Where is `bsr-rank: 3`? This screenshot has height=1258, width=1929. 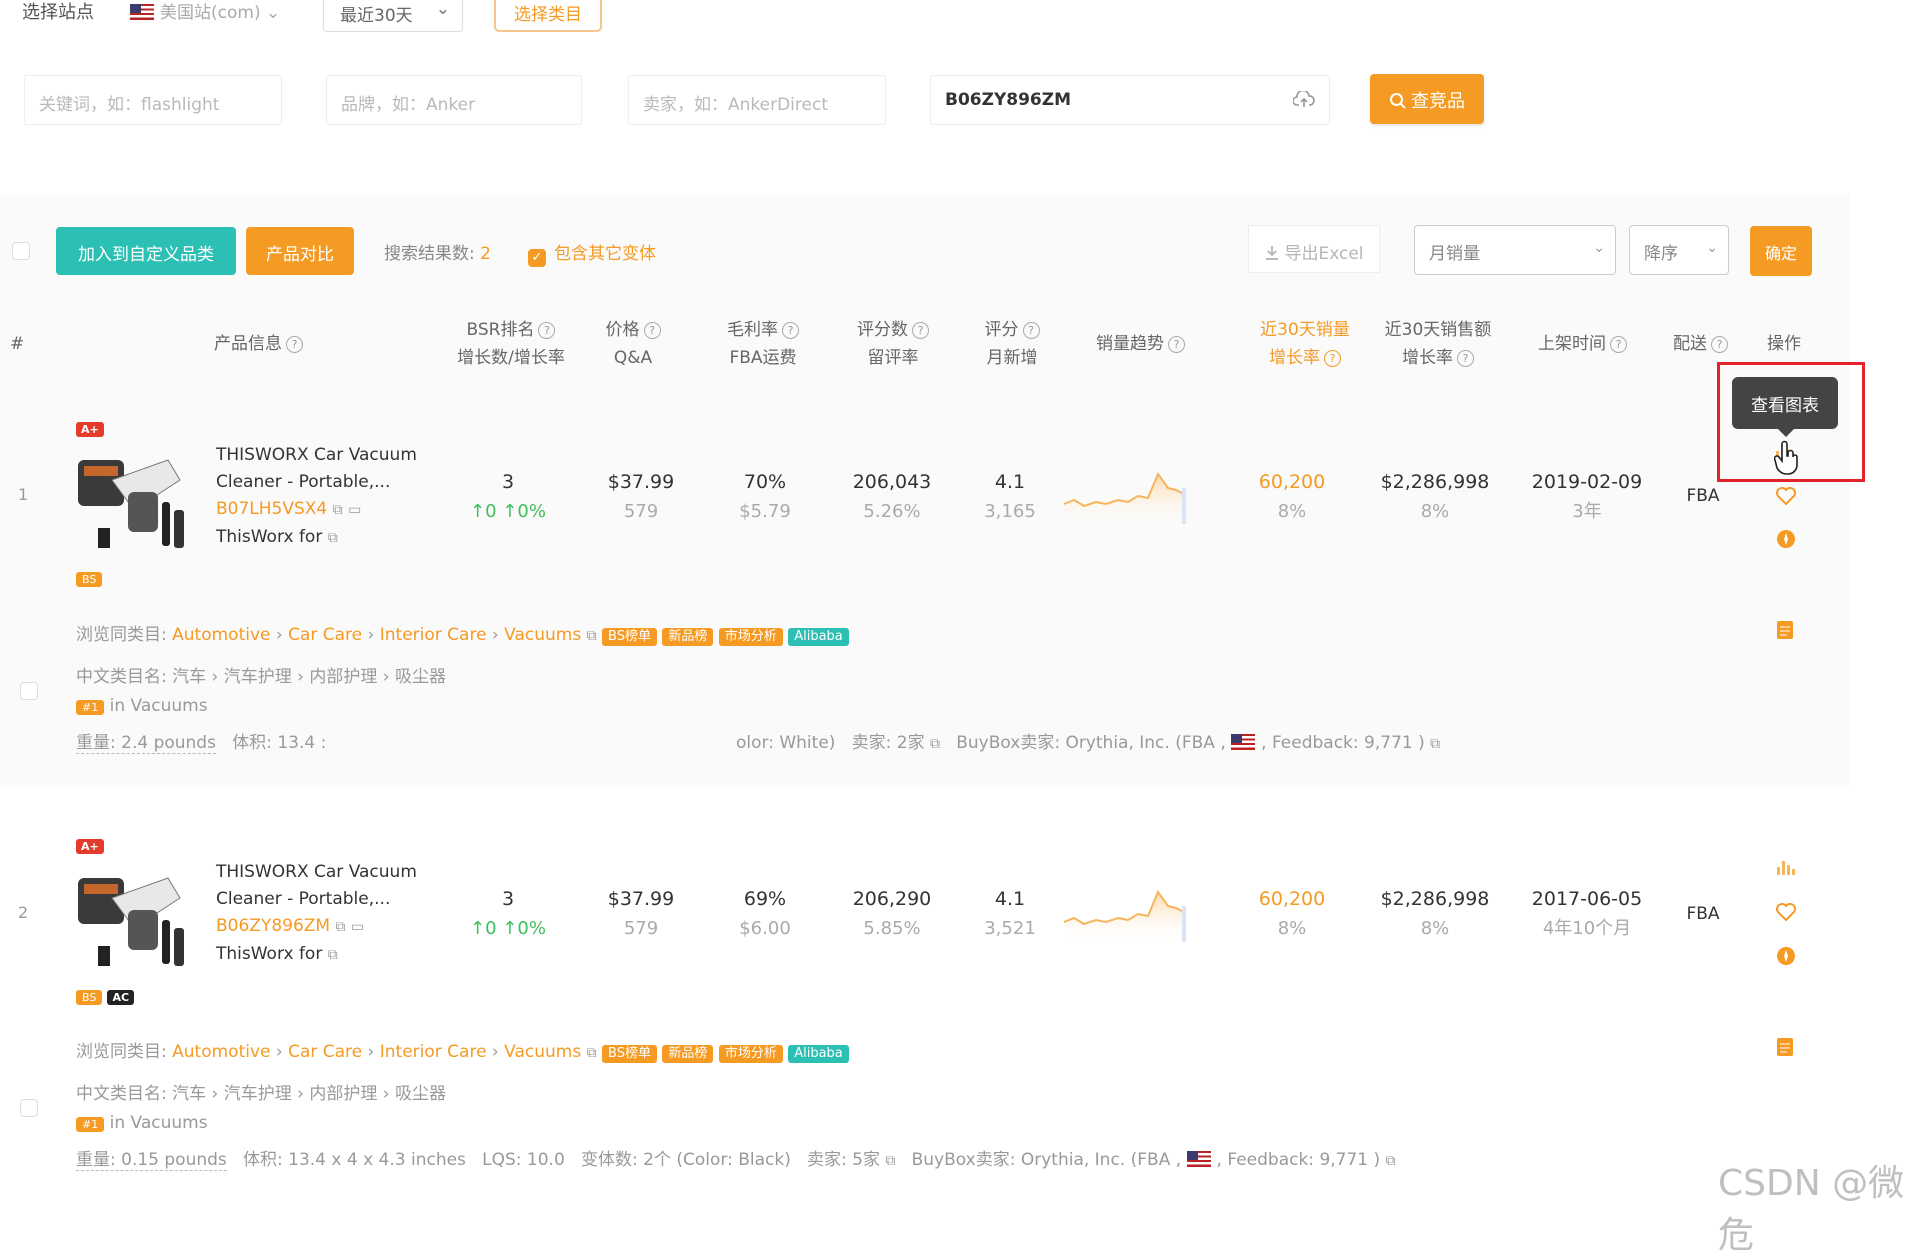 bsr-rank: 3 is located at coordinates (508, 482).